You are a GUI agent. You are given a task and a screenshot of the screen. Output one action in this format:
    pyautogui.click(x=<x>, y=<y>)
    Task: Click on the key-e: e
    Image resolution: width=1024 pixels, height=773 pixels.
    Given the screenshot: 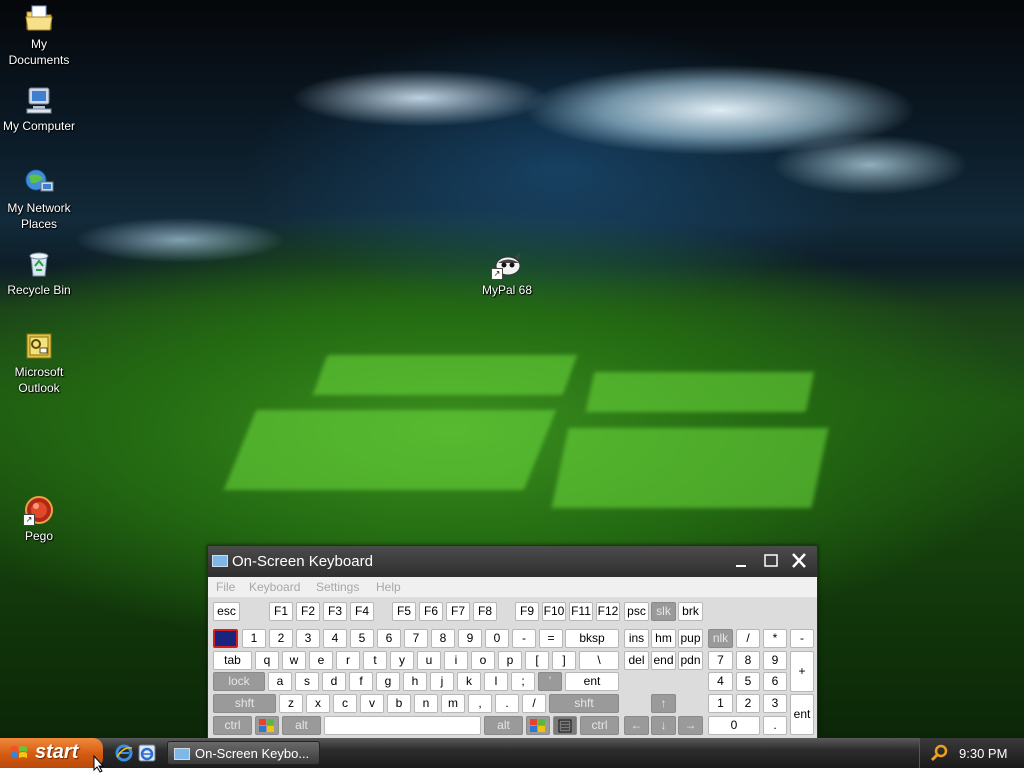 What is the action you would take?
    pyautogui.click(x=321, y=660)
    